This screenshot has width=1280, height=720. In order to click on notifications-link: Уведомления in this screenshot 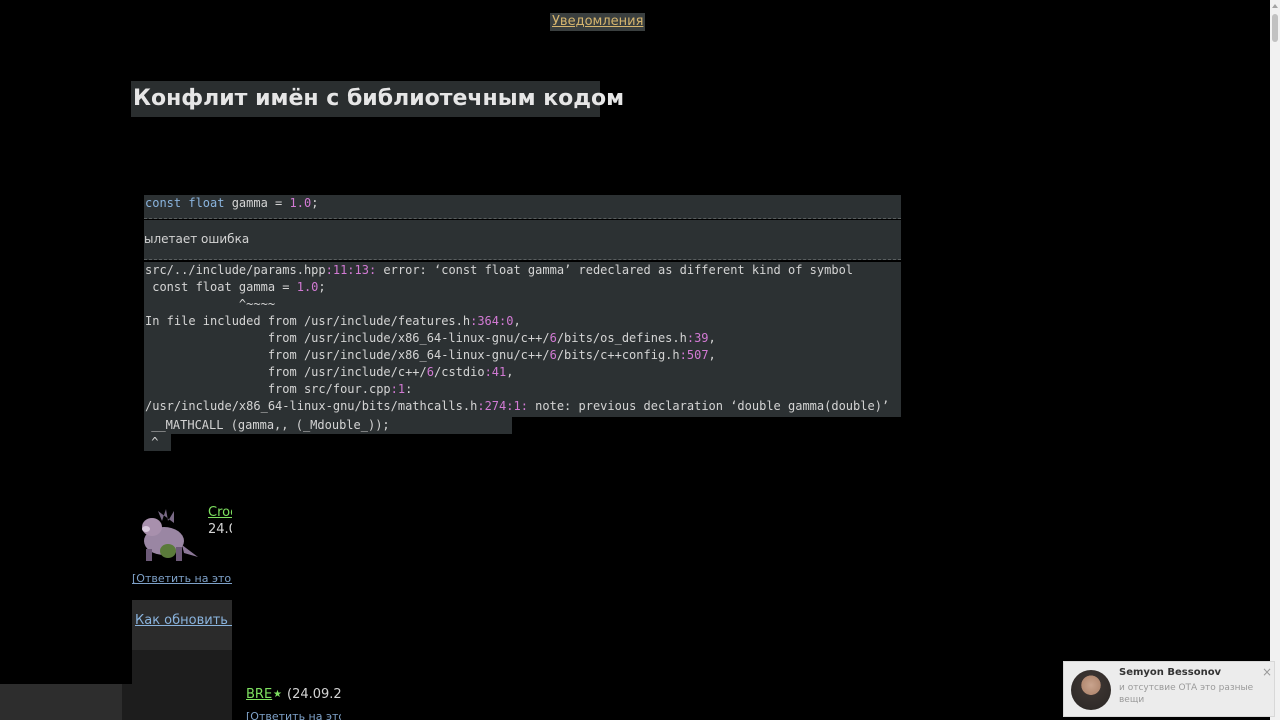, I will do `click(598, 22)`.